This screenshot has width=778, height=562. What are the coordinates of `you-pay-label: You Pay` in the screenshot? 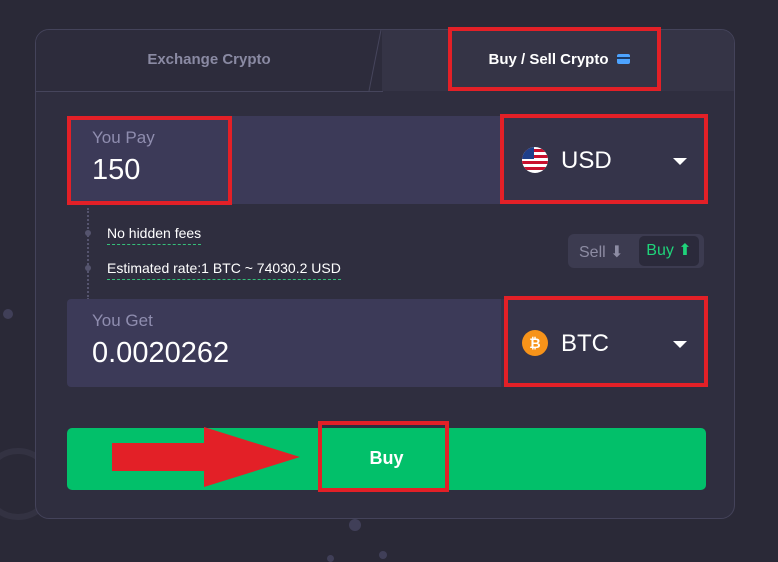 It's located at (123, 137).